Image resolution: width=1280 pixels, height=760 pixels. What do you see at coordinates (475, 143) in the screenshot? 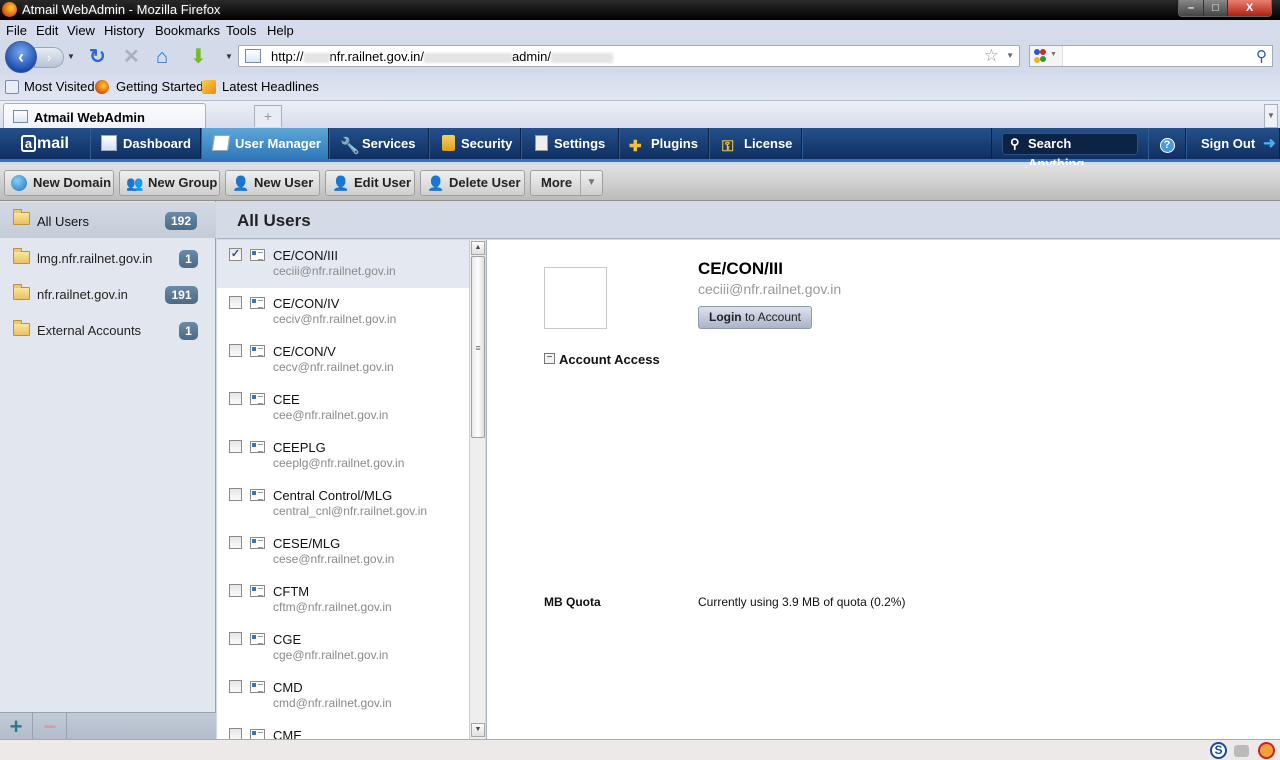
I see `nav-security: Security` at bounding box center [475, 143].